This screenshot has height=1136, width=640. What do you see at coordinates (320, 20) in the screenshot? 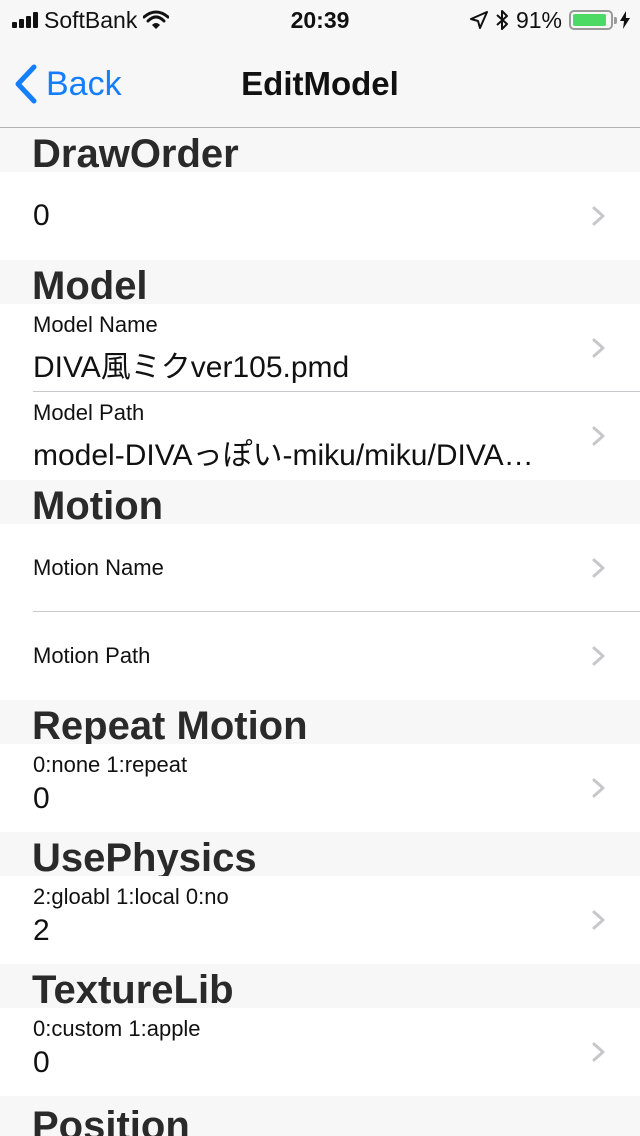
I see `status-bar: SoftBank 20:39 91%` at bounding box center [320, 20].